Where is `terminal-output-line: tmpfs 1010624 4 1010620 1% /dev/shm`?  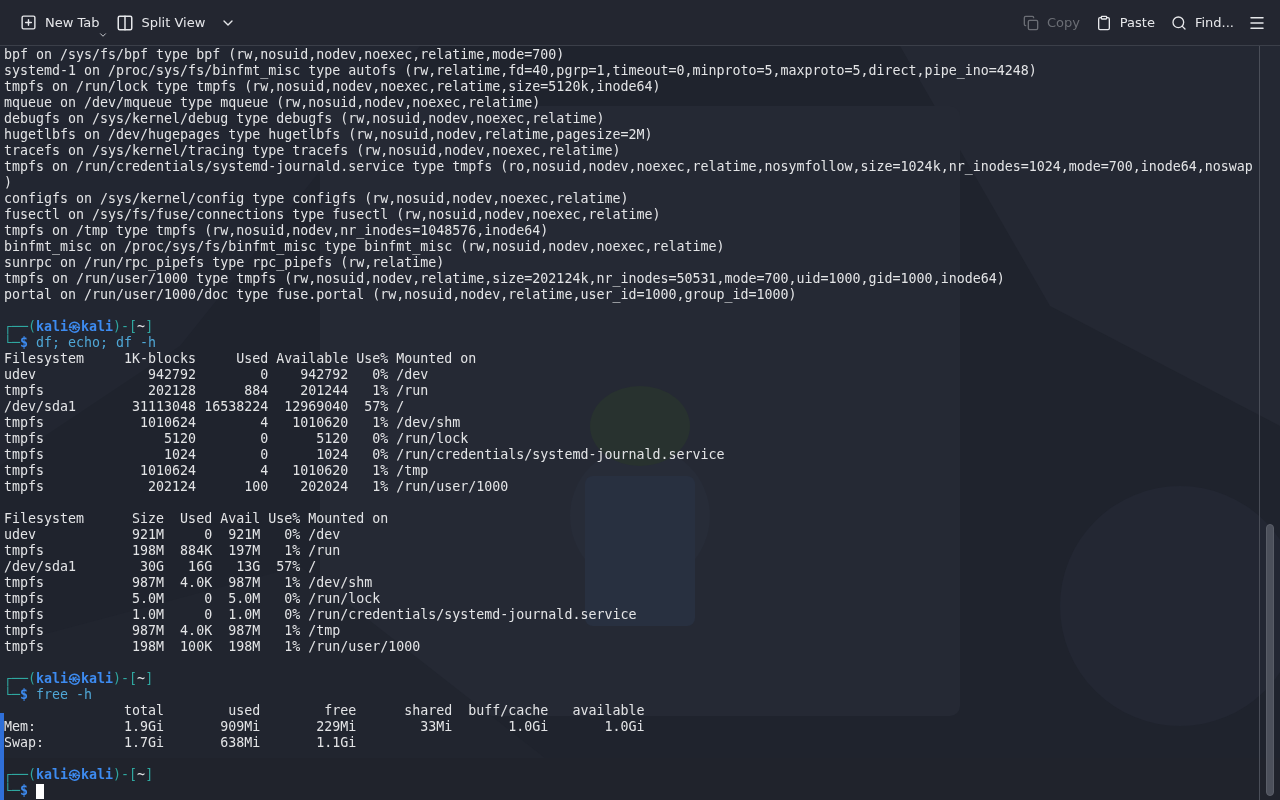 terminal-output-line: tmpfs 1010624 4 1010620 1% /dev/shm is located at coordinates (232, 423).